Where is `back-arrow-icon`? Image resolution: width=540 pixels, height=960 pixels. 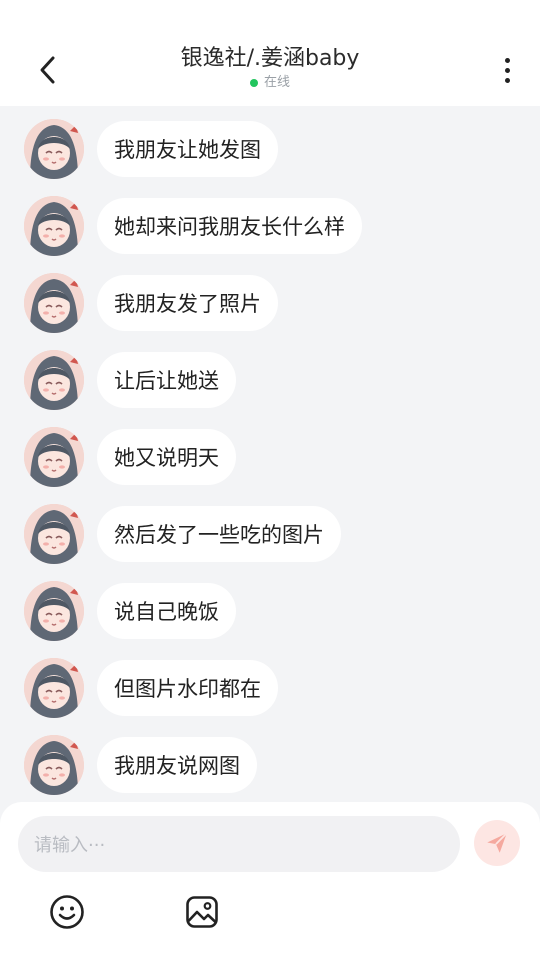 back-arrow-icon is located at coordinates (47, 70).